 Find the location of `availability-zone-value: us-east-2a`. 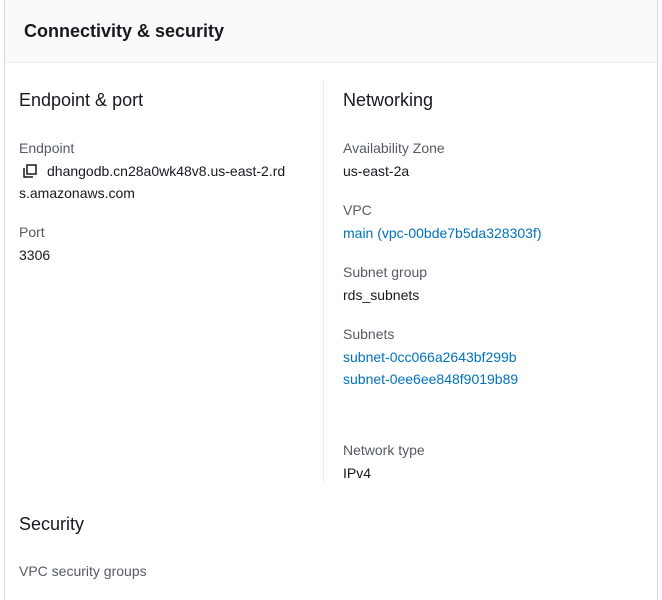

availability-zone-value: us-east-2a is located at coordinates (376, 171).